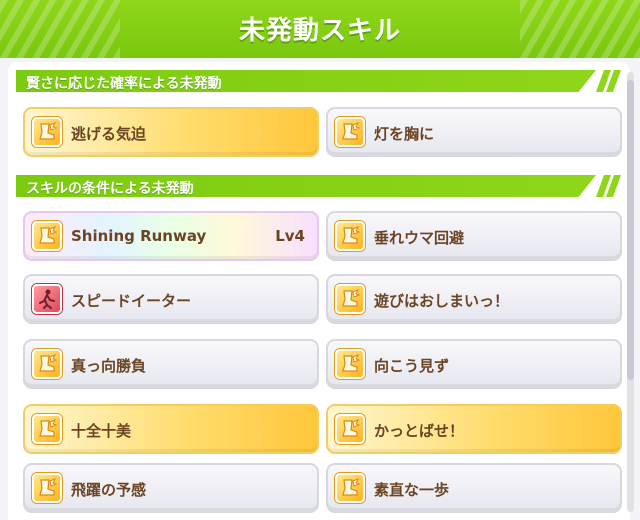 Image resolution: width=640 pixels, height=520 pixels. I want to click on skill-name: かっとばせ！, so click(419, 431).